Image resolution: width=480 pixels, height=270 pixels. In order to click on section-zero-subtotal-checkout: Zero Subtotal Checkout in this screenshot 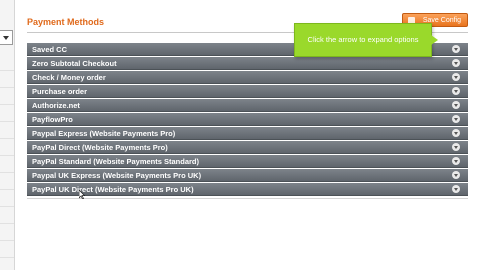, I will do `click(247, 63)`.